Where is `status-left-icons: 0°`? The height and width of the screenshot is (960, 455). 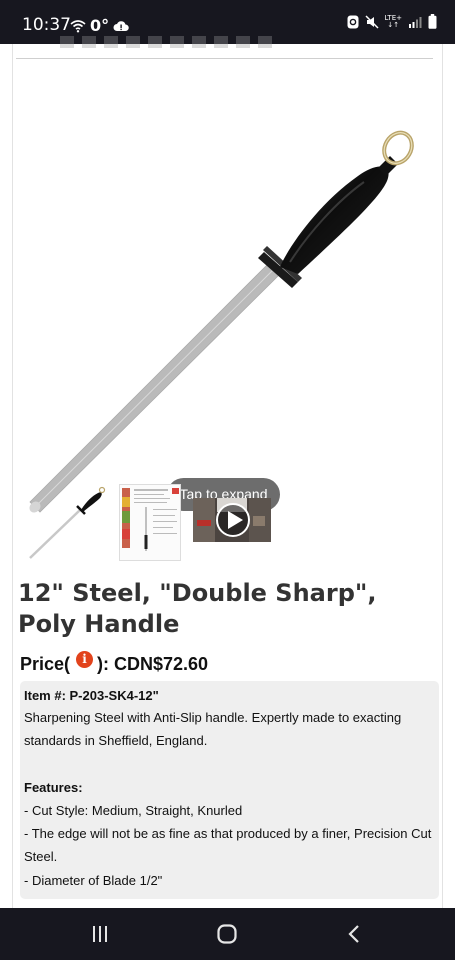 status-left-icons: 0° is located at coordinates (99, 25).